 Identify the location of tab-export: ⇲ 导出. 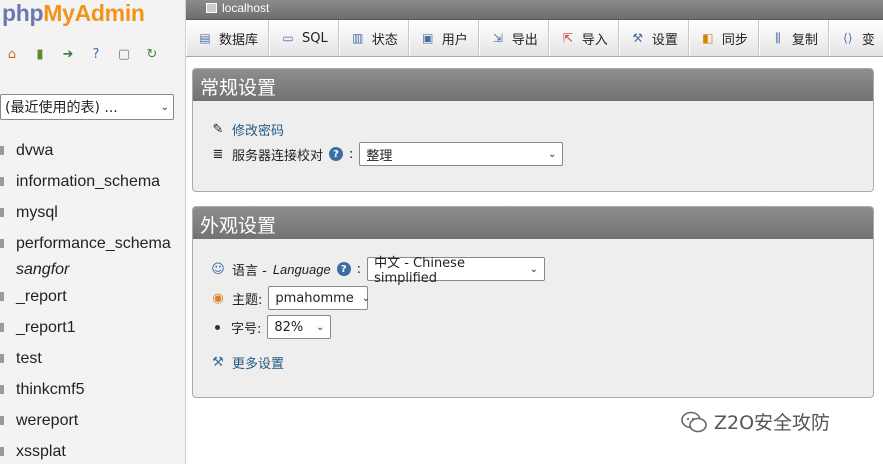
(513, 38).